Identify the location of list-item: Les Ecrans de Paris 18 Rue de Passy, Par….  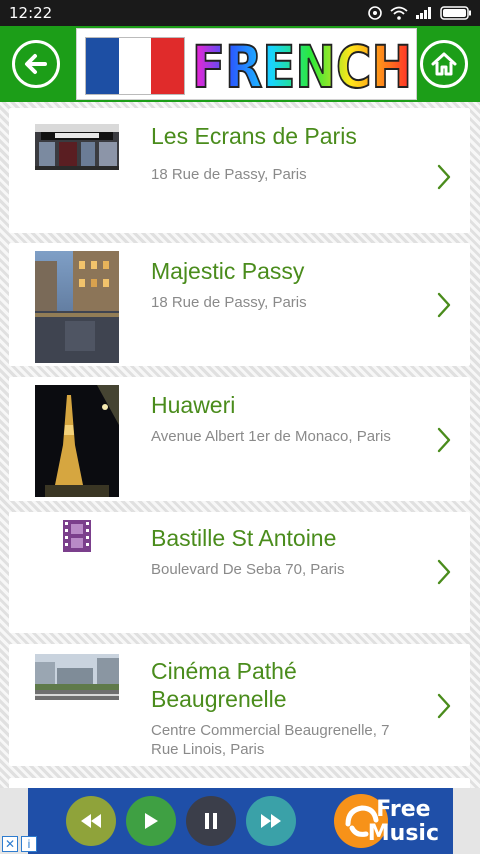
(239, 170).